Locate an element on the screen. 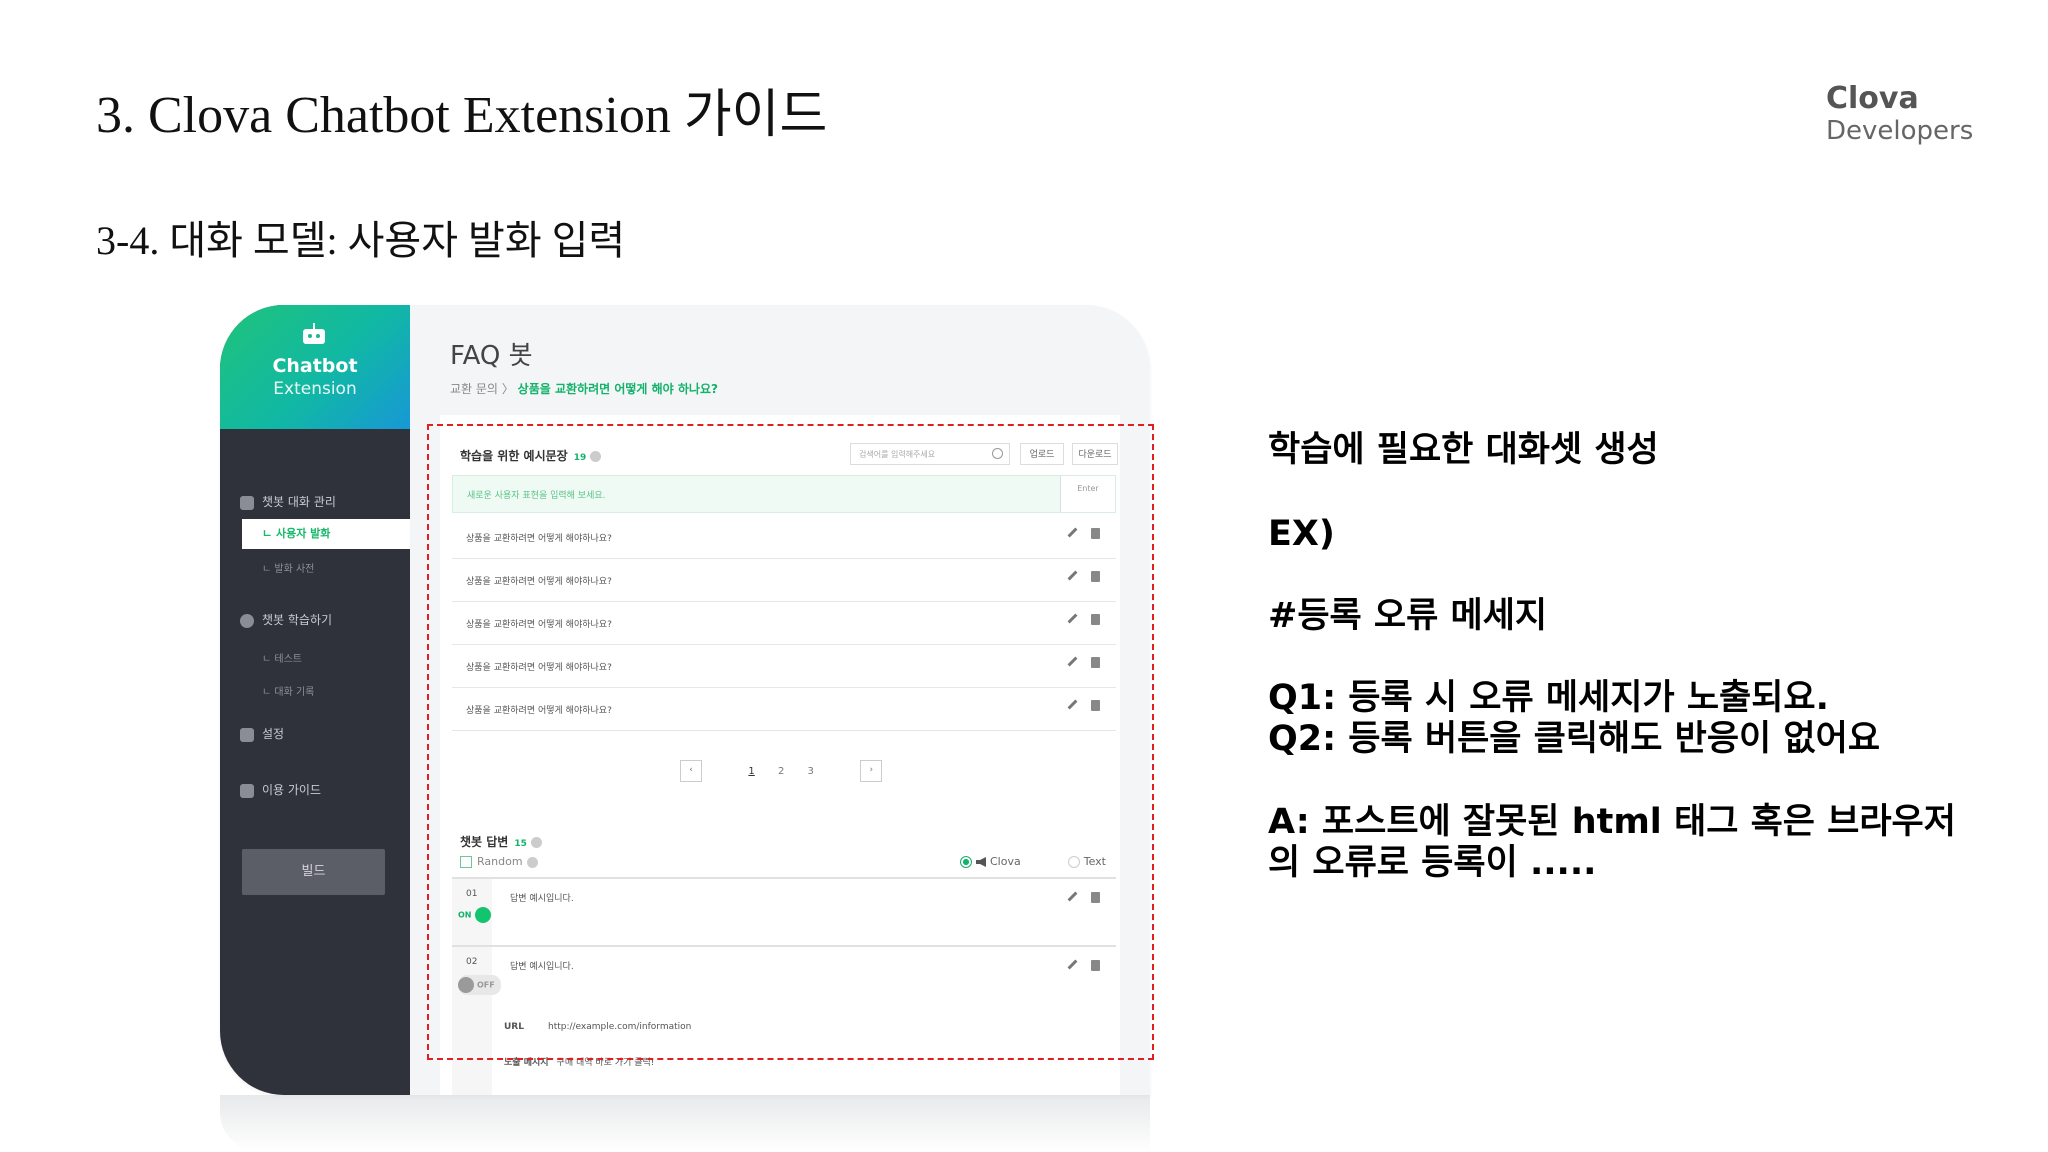  sidebar-item-guide: 이용 가이드 is located at coordinates (280, 789).